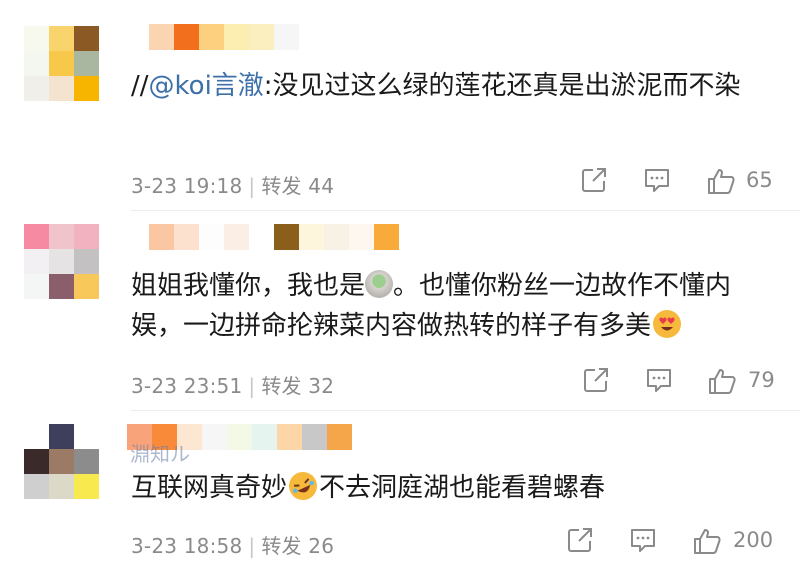 Image resolution: width=800 pixels, height=577 pixels. Describe the element at coordinates (140, 86) in the screenshot. I see `repost-prefix: //` at that location.